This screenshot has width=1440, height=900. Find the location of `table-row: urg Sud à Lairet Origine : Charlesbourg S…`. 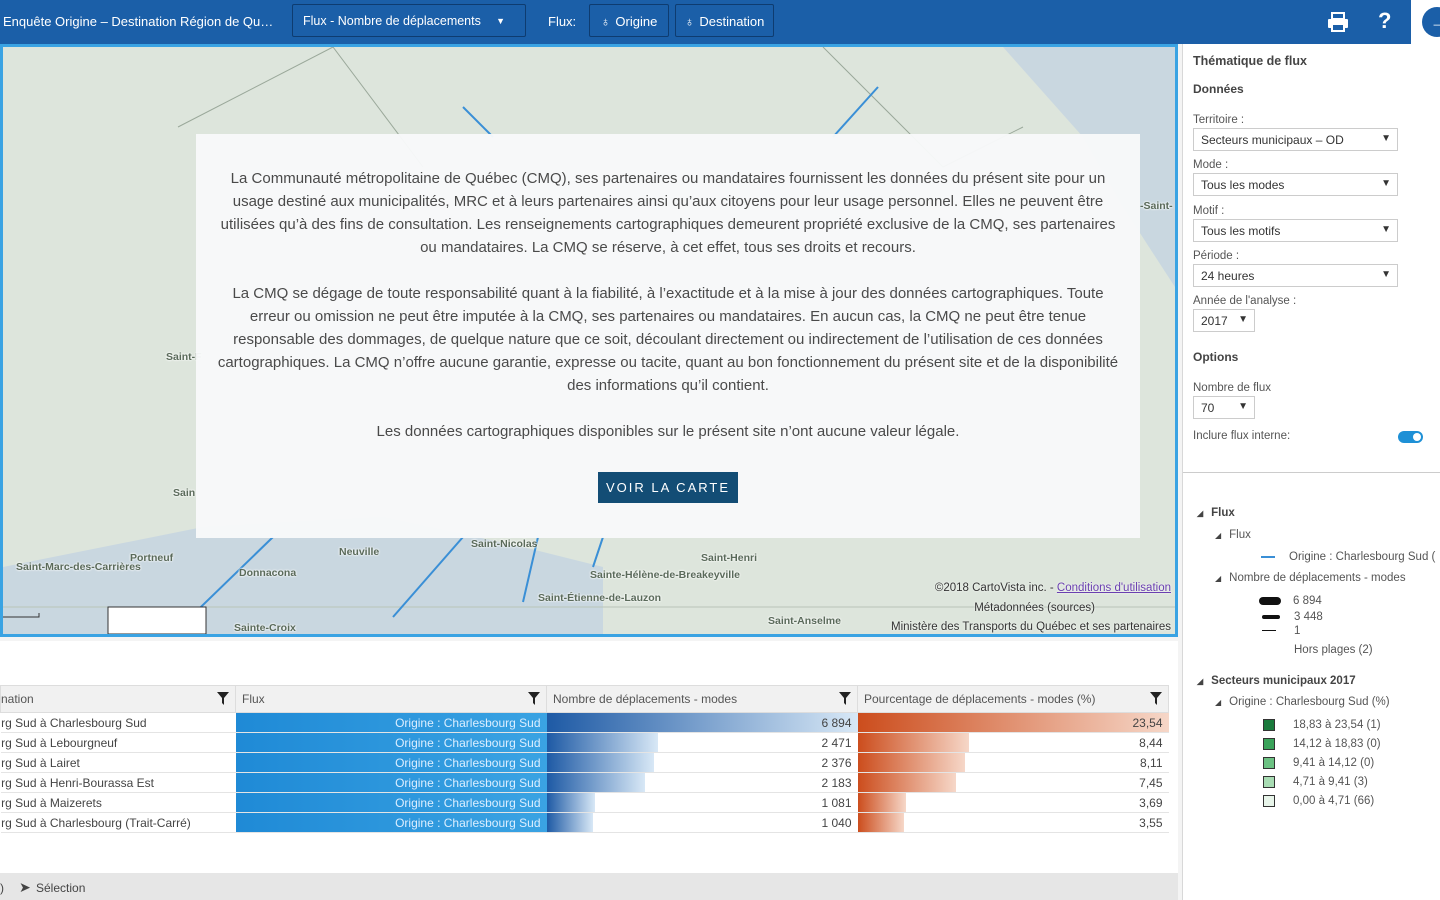

table-row: urg Sud à Lairet Origine : Charlesbourg S… is located at coordinates (584, 762).